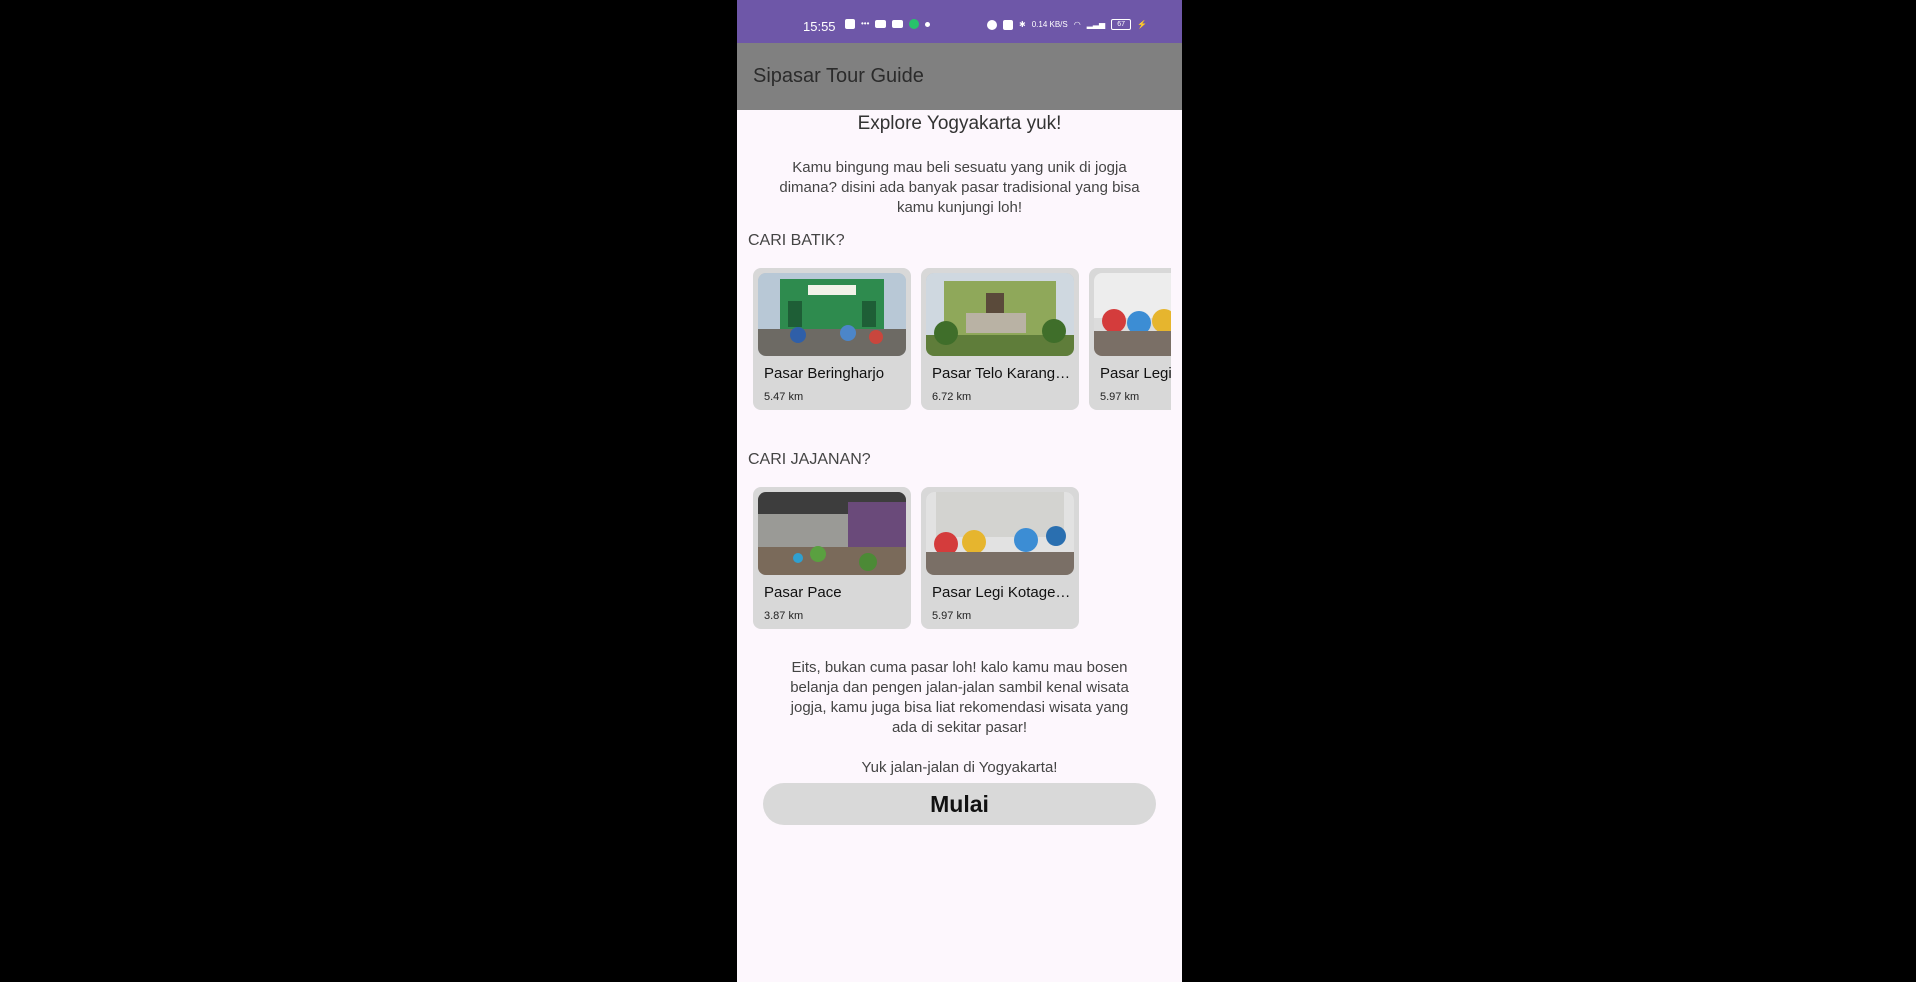  I want to click on start-button: Mulai, so click(959, 804).